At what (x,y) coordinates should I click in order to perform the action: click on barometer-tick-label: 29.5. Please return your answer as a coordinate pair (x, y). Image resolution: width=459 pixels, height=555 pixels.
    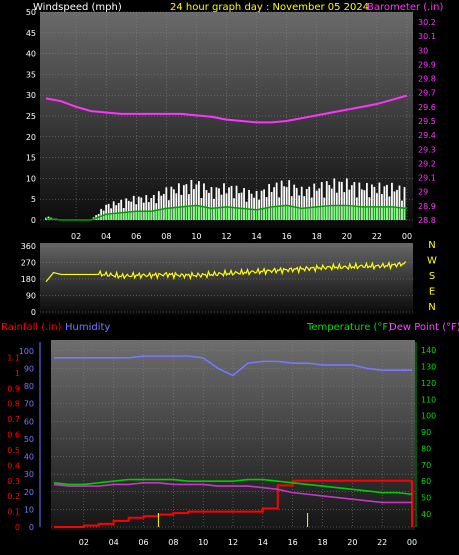
    Looking at the image, I should click on (427, 121).